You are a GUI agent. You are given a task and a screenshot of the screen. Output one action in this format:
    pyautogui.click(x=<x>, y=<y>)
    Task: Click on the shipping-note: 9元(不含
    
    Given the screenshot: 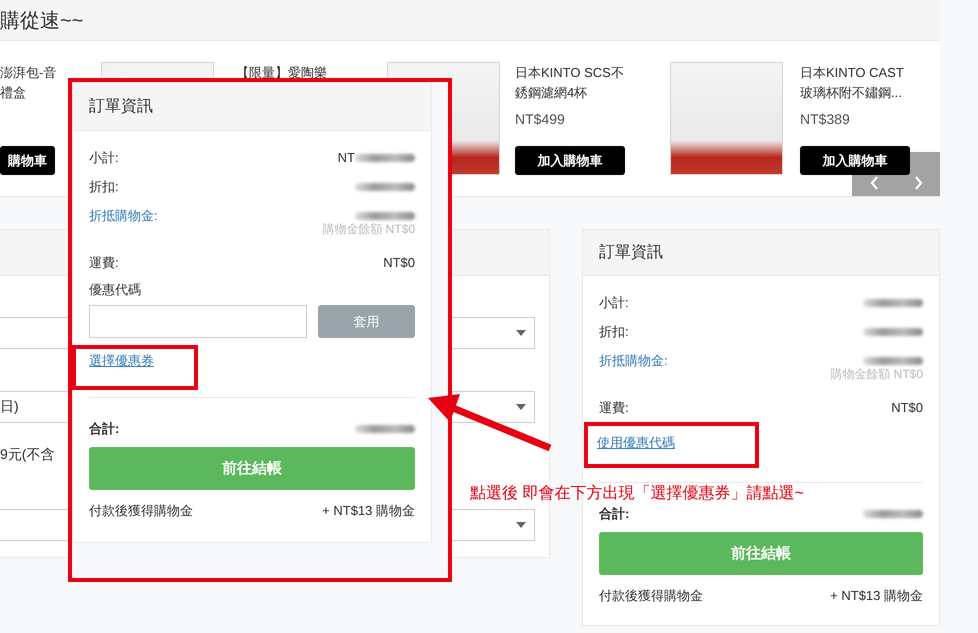 What is the action you would take?
    pyautogui.click(x=27, y=455)
    